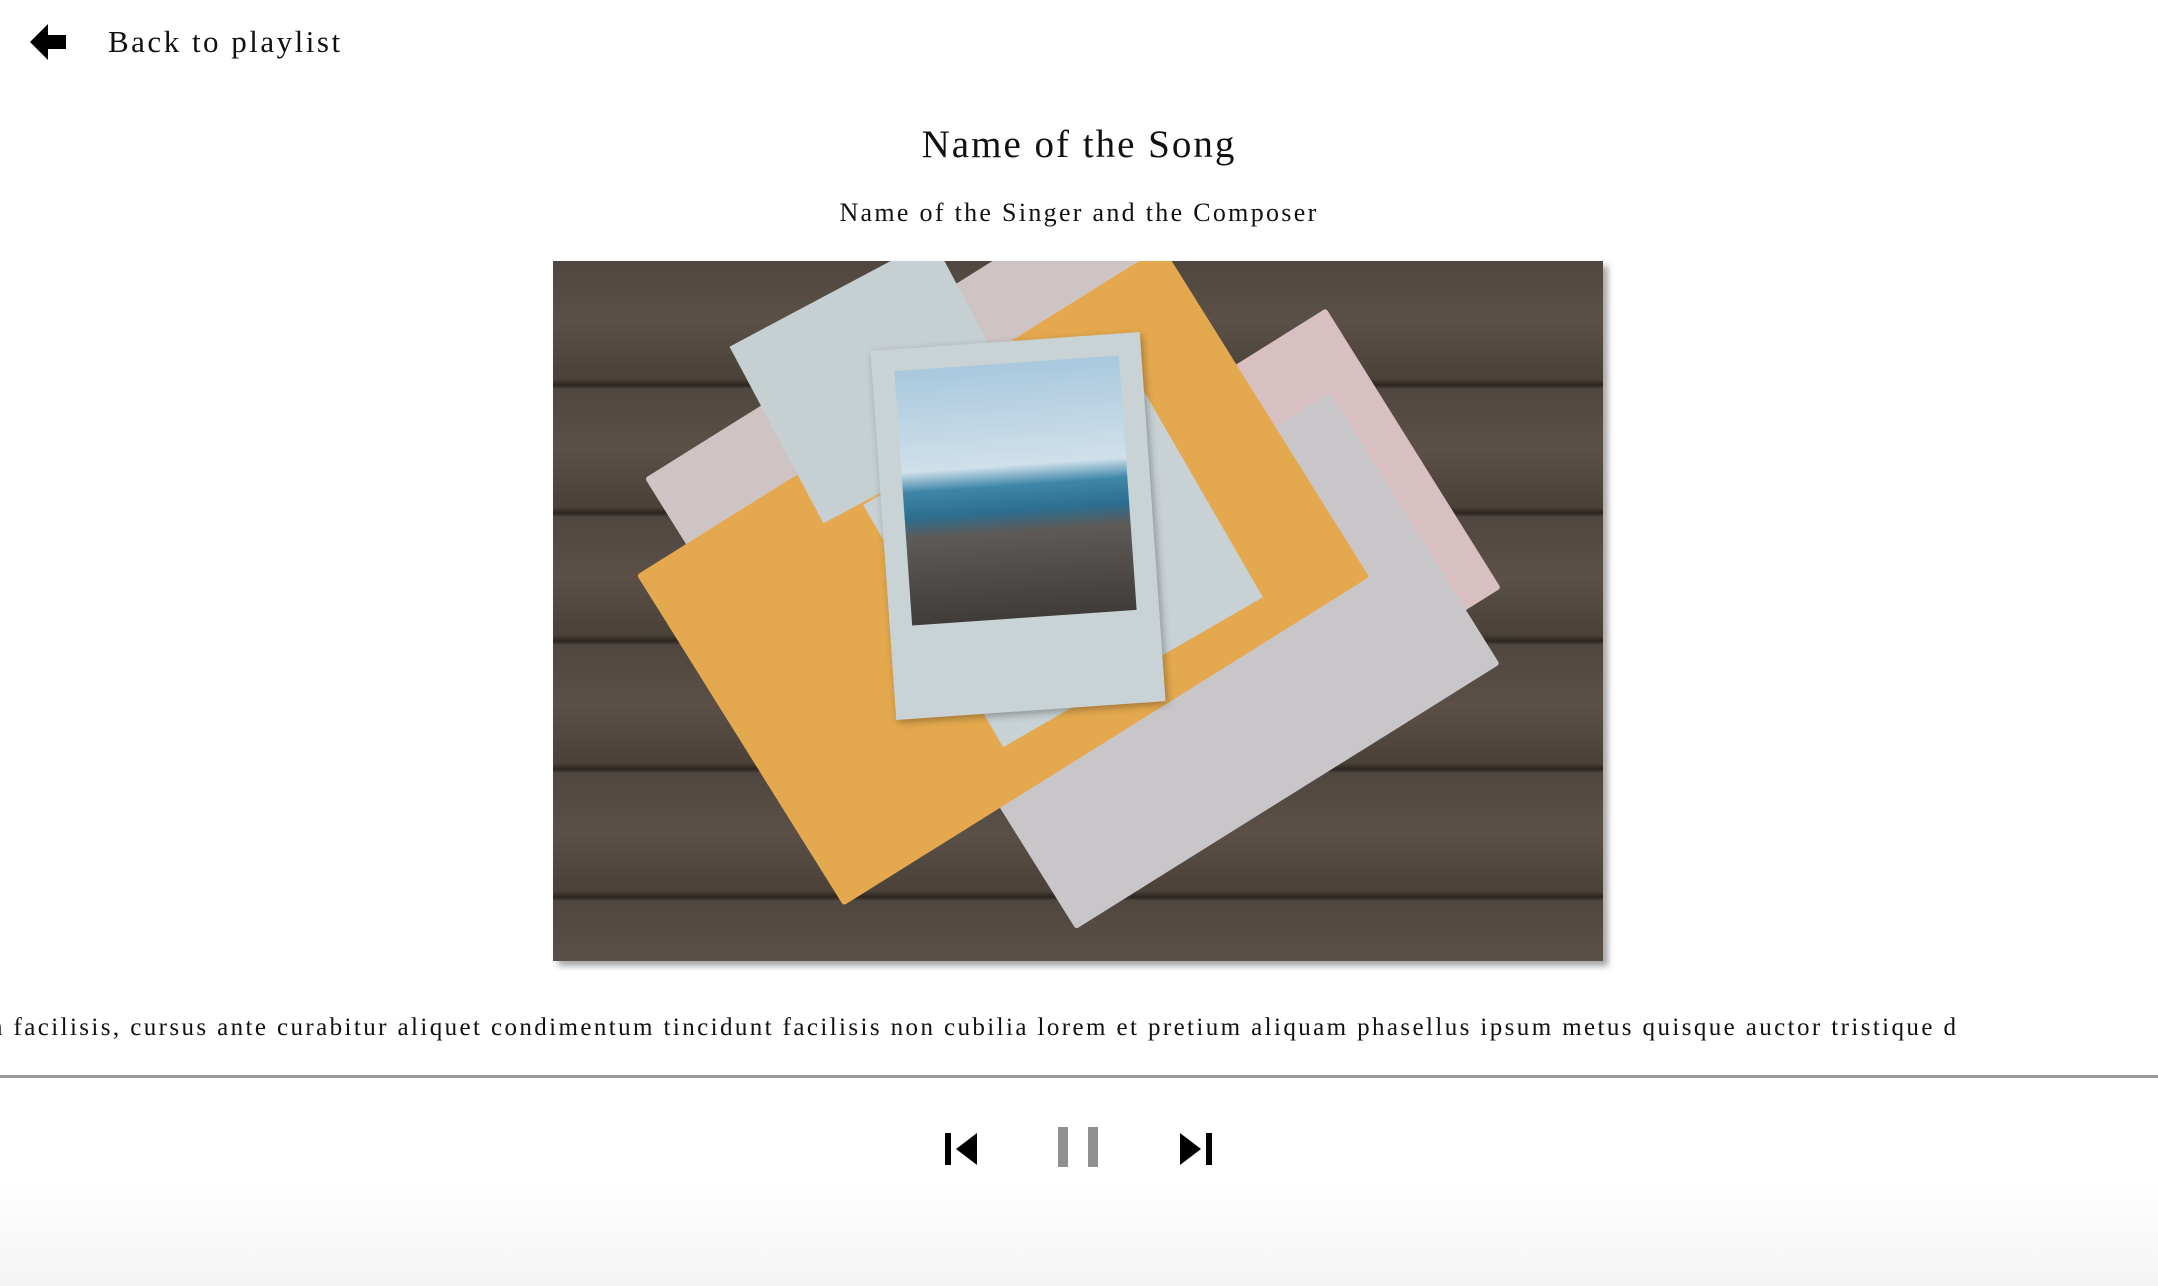 Image resolution: width=2158 pixels, height=1286 pixels. What do you see at coordinates (225, 41) in the screenshot?
I see `back-label: Back to playlist` at bounding box center [225, 41].